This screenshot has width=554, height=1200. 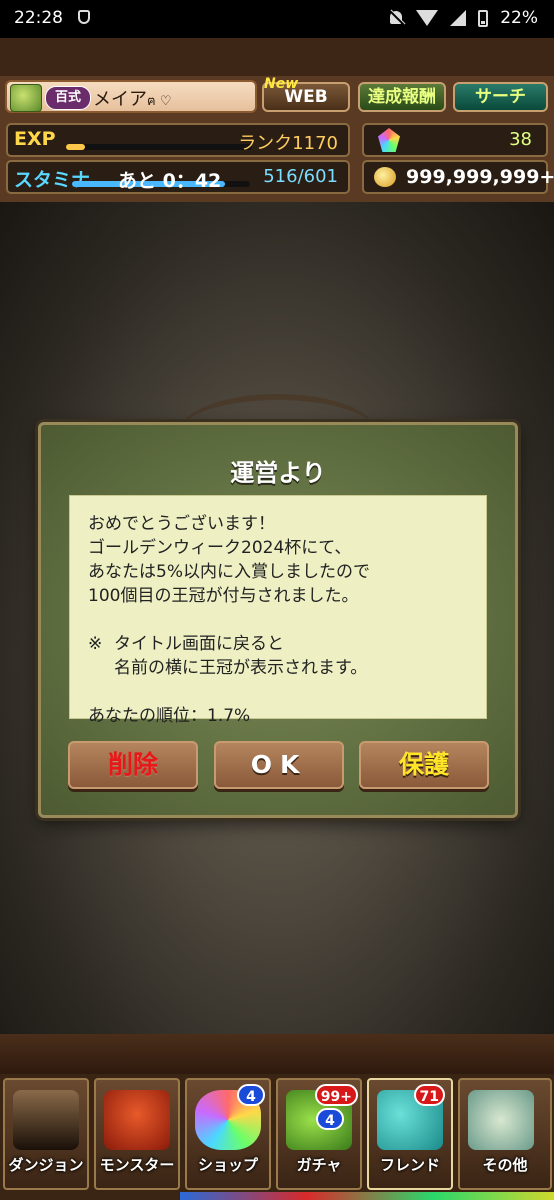 What do you see at coordinates (137, 1120) in the screenshot?
I see `dragon-icon` at bounding box center [137, 1120].